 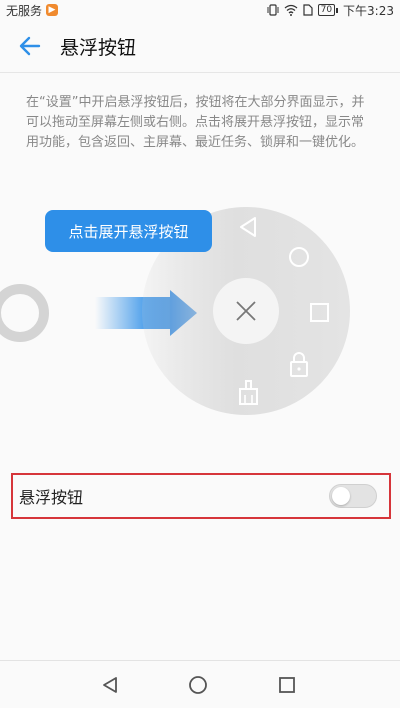 I want to click on nav-recent-button, so click(x=287, y=684).